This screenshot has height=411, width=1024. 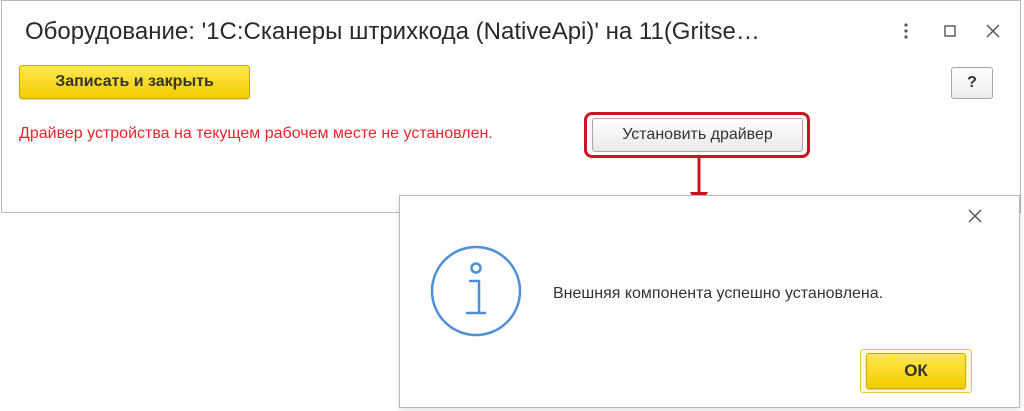 What do you see at coordinates (972, 83) in the screenshot?
I see `help-button: ?` at bounding box center [972, 83].